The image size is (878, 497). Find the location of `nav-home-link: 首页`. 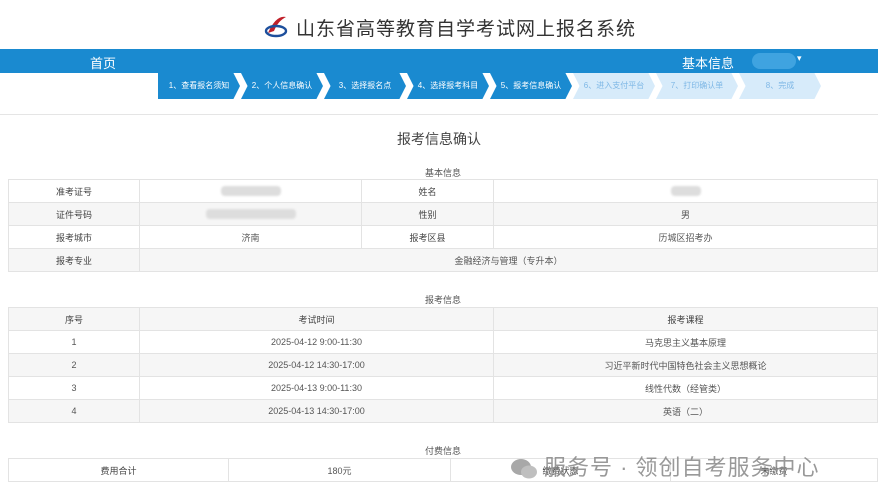

nav-home-link: 首页 is located at coordinates (103, 62).